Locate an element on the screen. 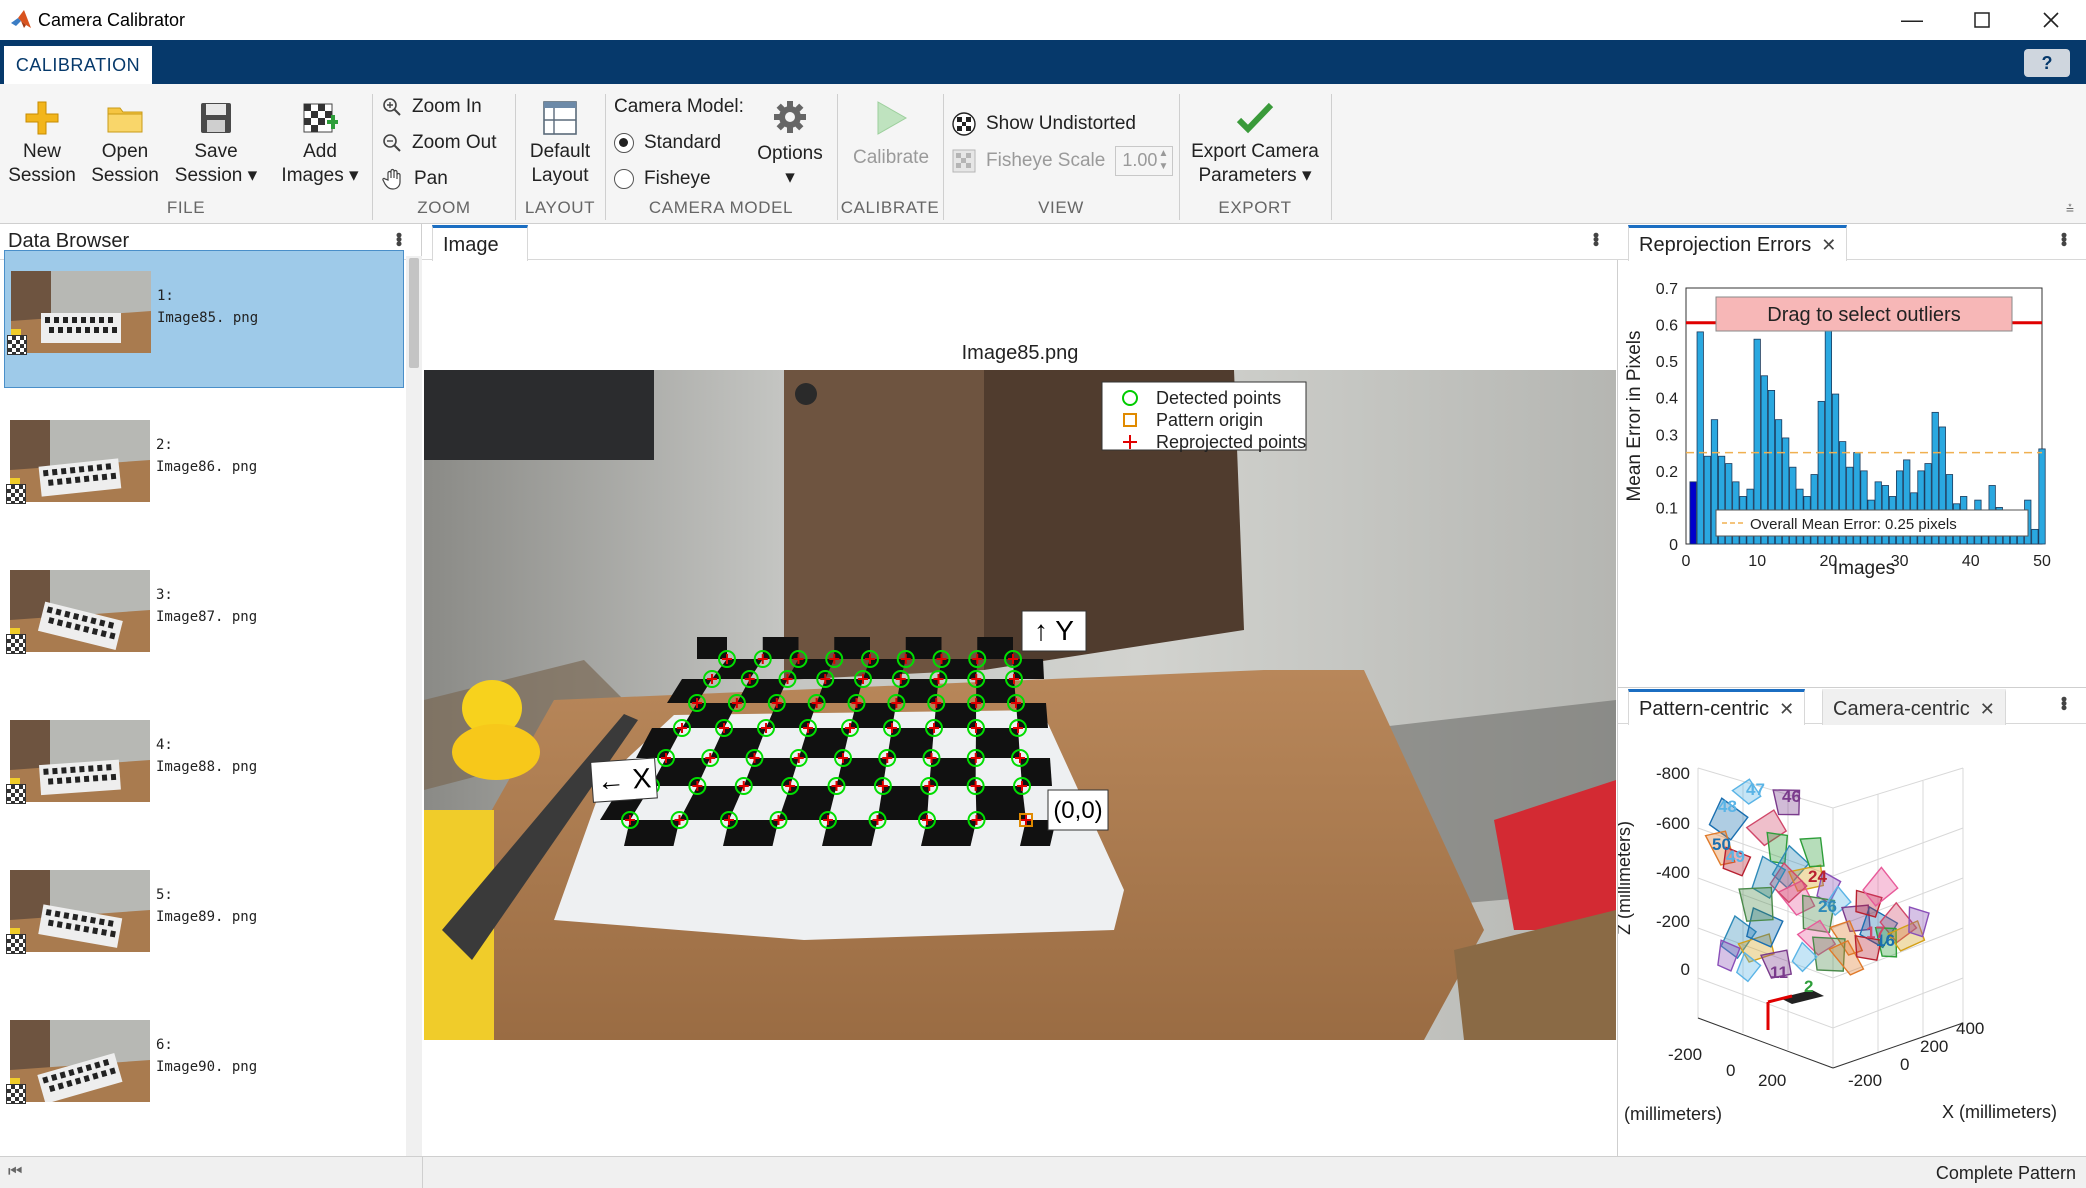 The image size is (2086, 1188). fisheye-scale-input: 1.00 ▲ ▼ is located at coordinates (1144, 161).